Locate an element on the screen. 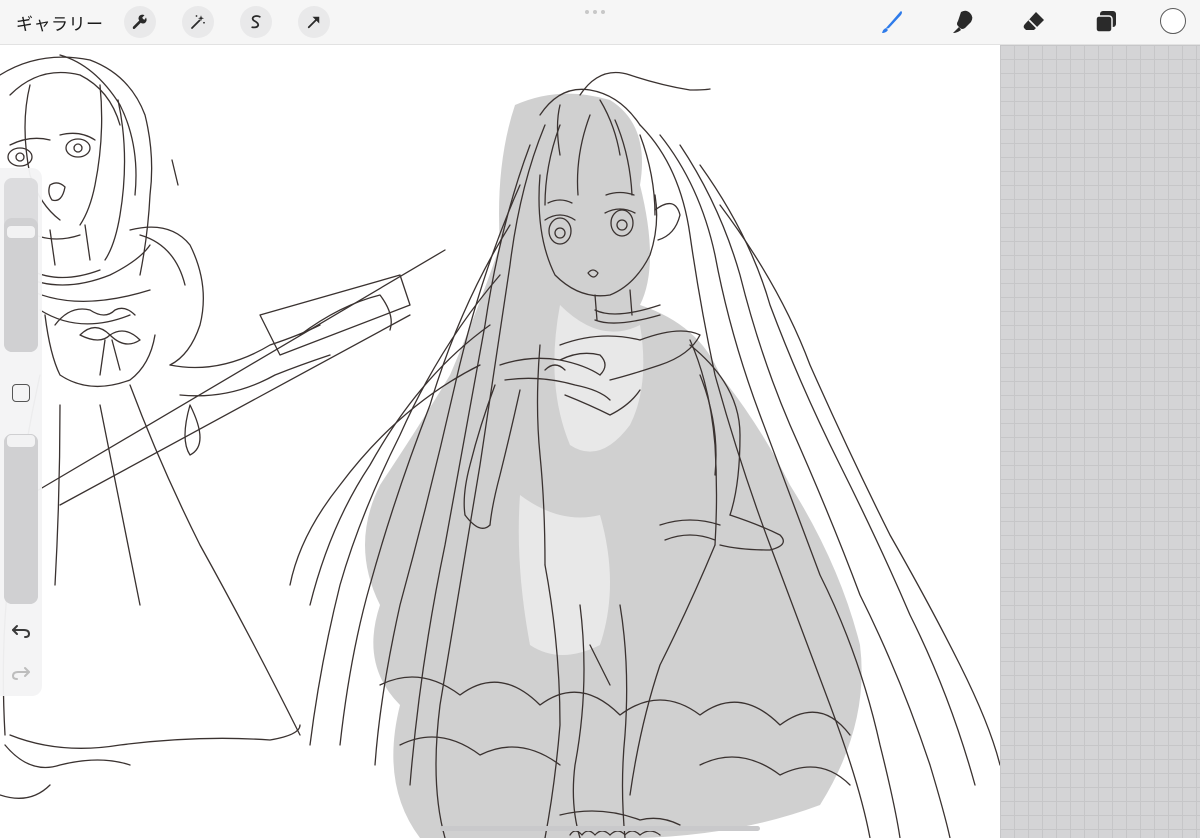  transform-button is located at coordinates (314, 22).